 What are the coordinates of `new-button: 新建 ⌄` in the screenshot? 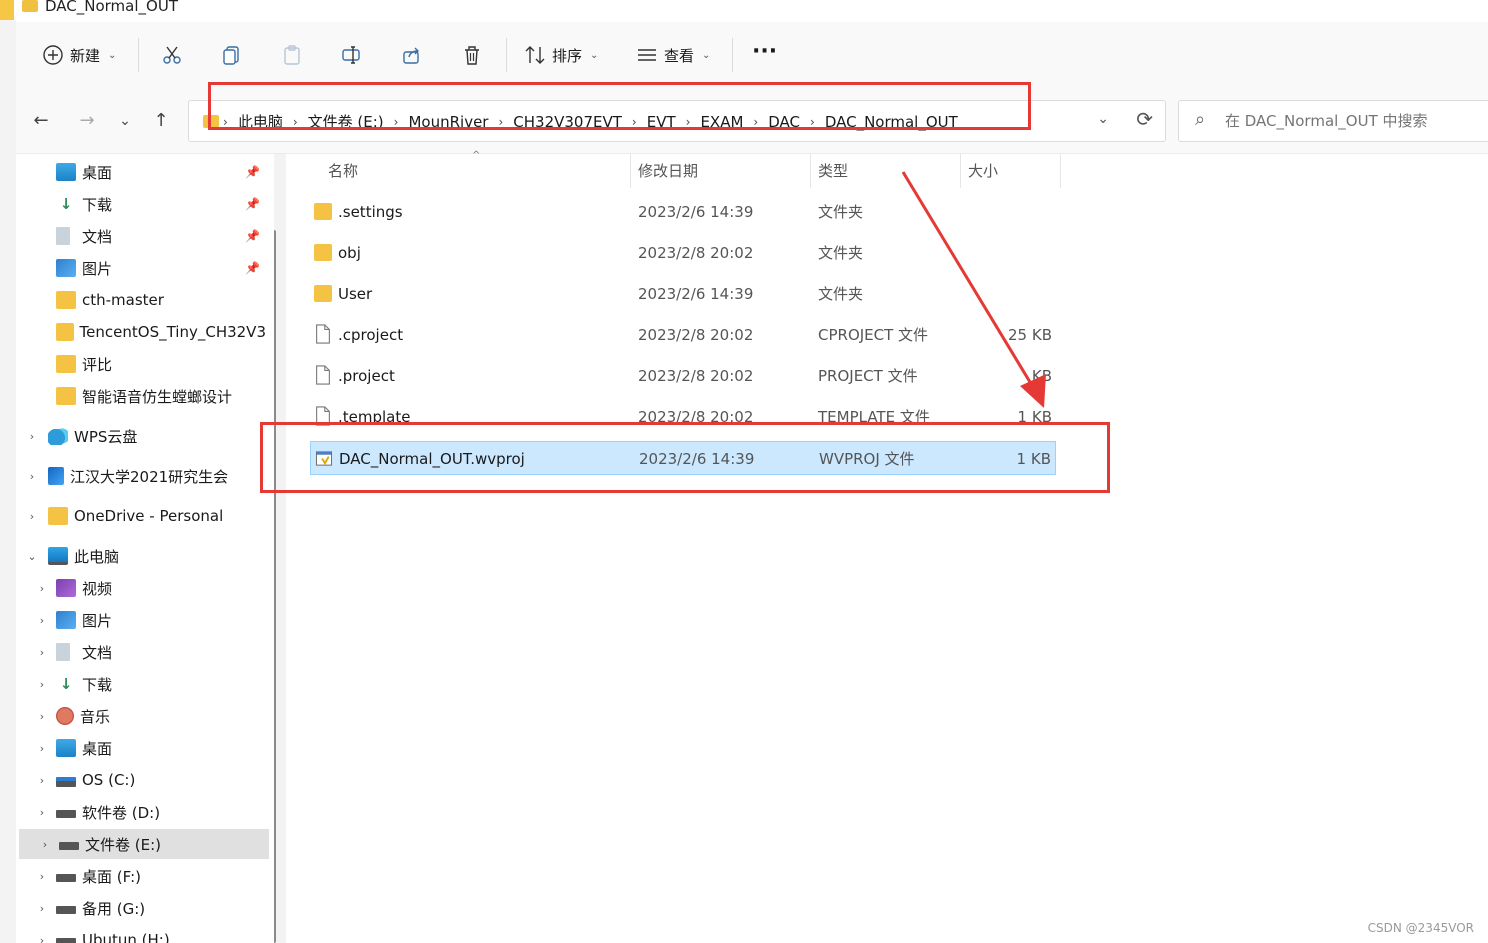 It's located at (79, 55).